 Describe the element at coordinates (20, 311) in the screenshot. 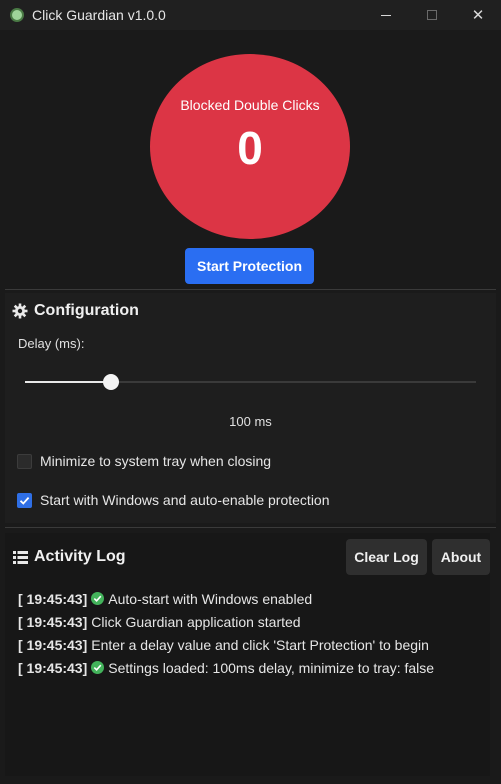

I see `gear-icon` at that location.